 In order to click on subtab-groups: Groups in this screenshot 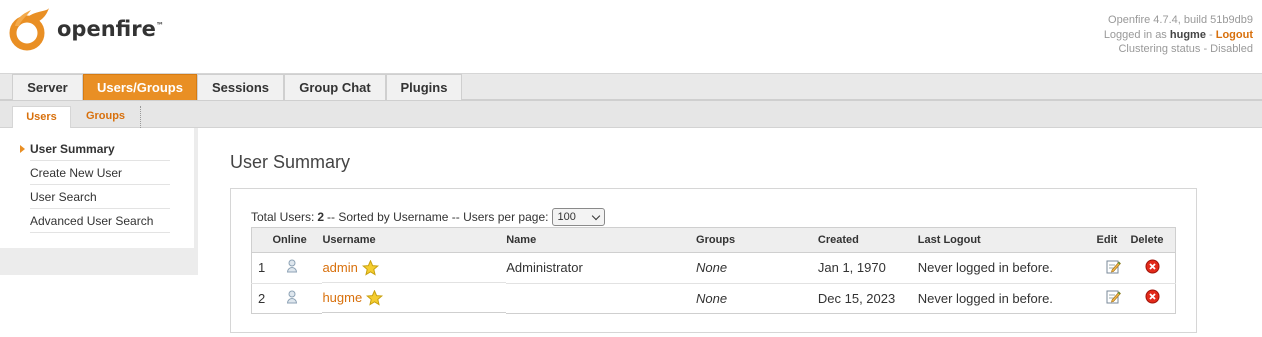, I will do `click(106, 117)`.